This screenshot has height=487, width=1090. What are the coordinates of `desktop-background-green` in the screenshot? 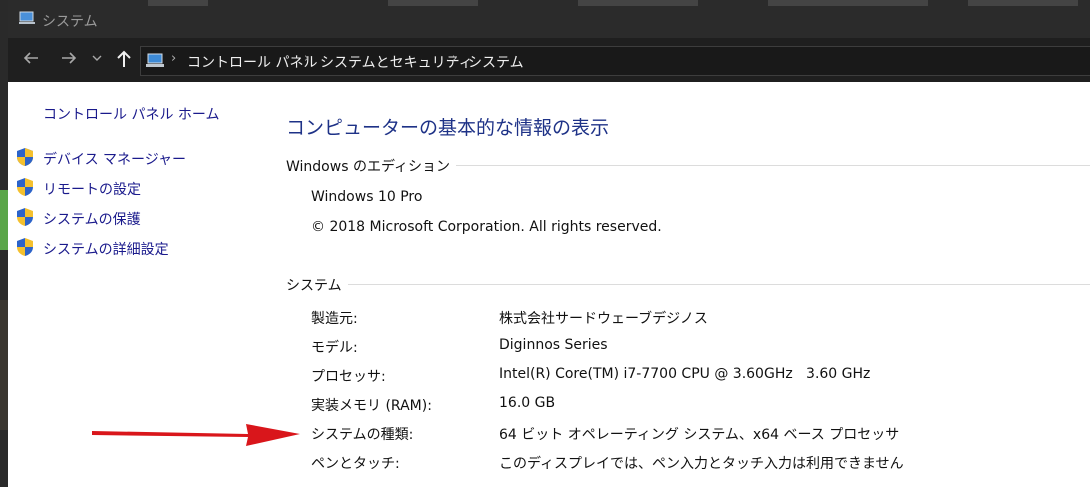 It's located at (4, 220).